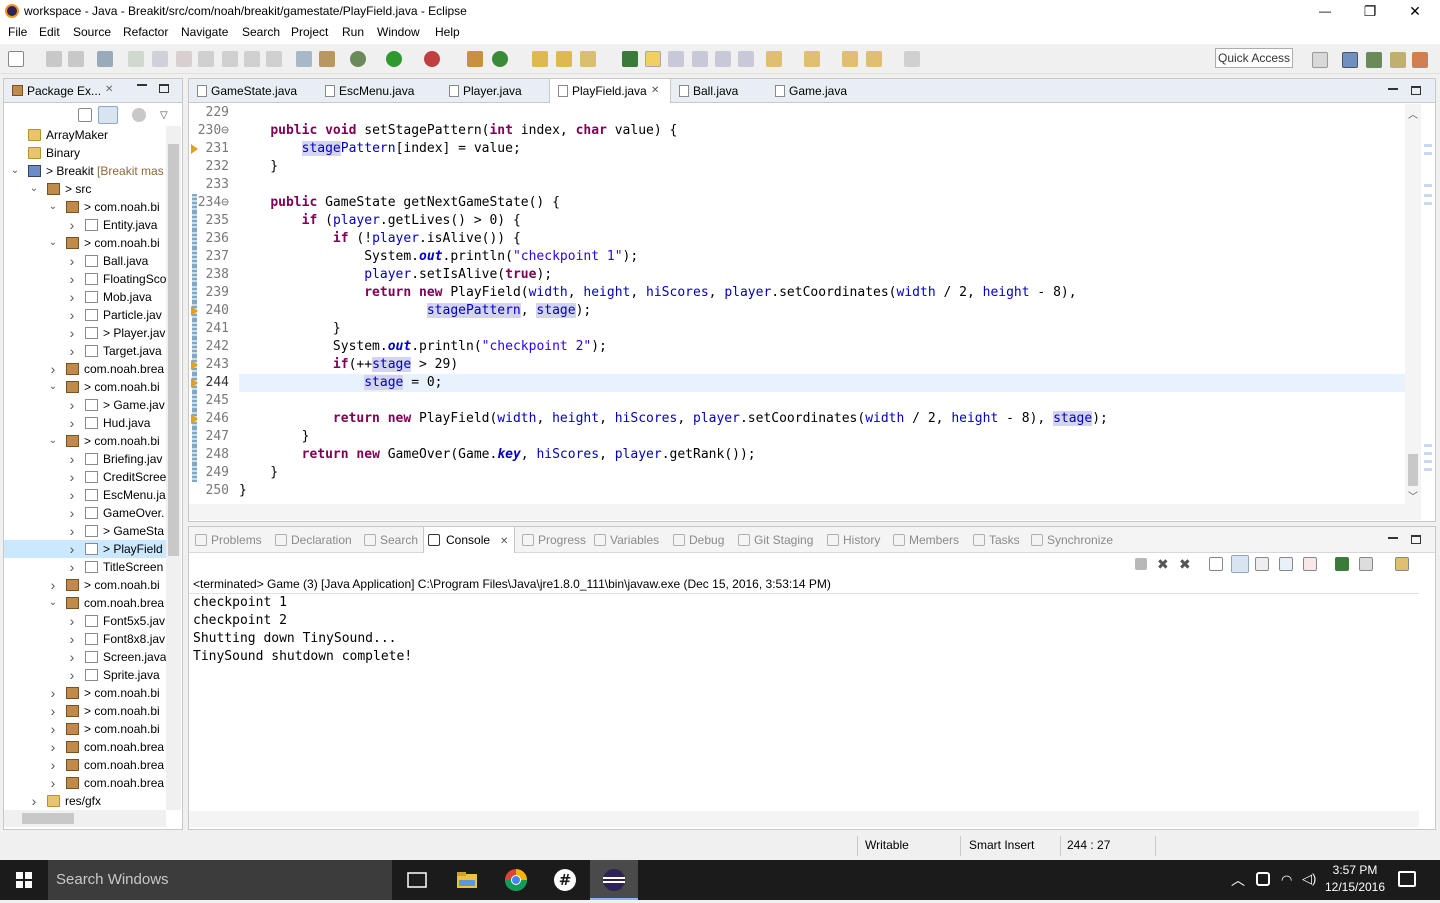 The height and width of the screenshot is (903, 1440). What do you see at coordinates (253, 91) in the screenshot?
I see `tab-gamestate: GameState.java` at bounding box center [253, 91].